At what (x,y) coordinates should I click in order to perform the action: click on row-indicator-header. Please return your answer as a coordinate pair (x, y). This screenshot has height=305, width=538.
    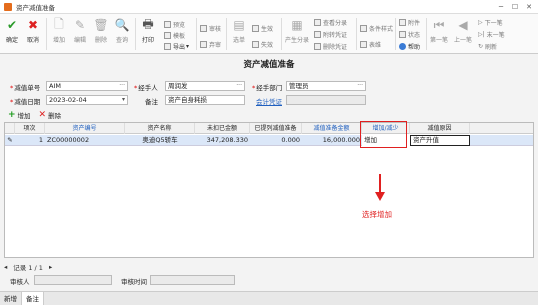
    Looking at the image, I should click on (10, 128).